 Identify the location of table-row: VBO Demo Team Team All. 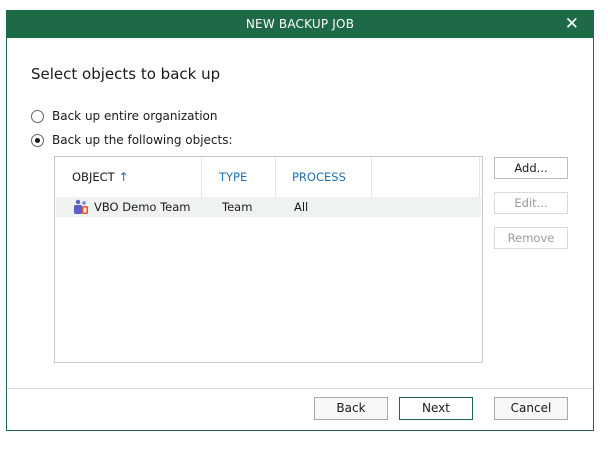
(268, 207).